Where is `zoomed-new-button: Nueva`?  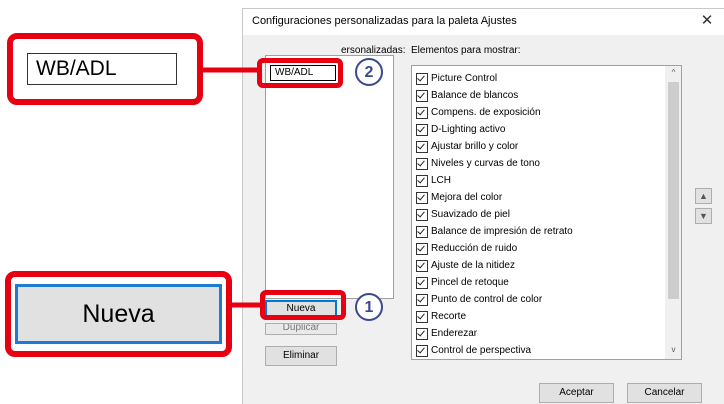
zoomed-new-button: Nueva is located at coordinates (118, 314).